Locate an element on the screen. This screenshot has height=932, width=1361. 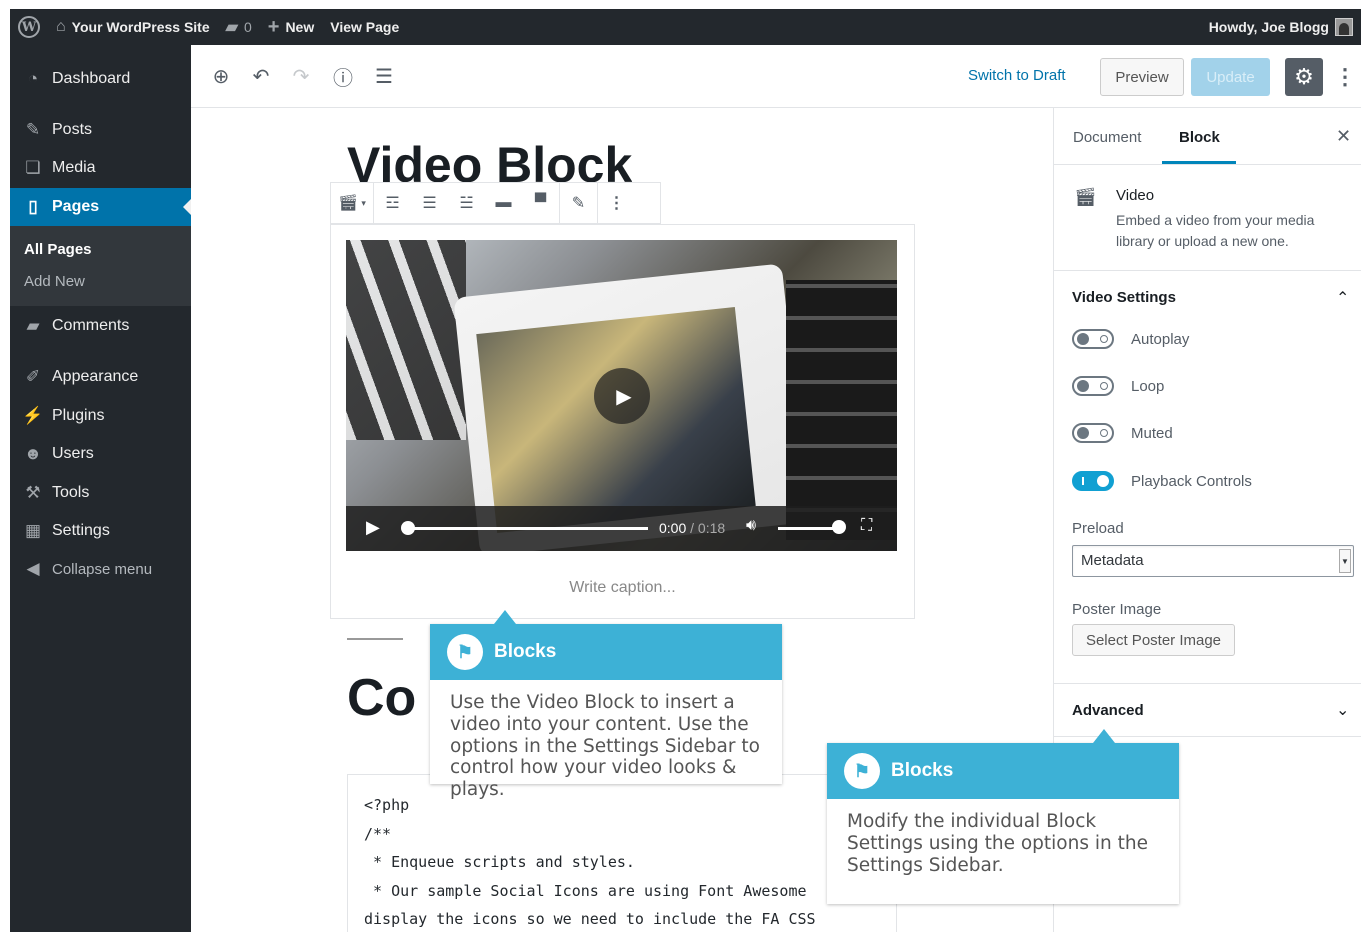
menu-label: Settings is located at coordinates (81, 530).